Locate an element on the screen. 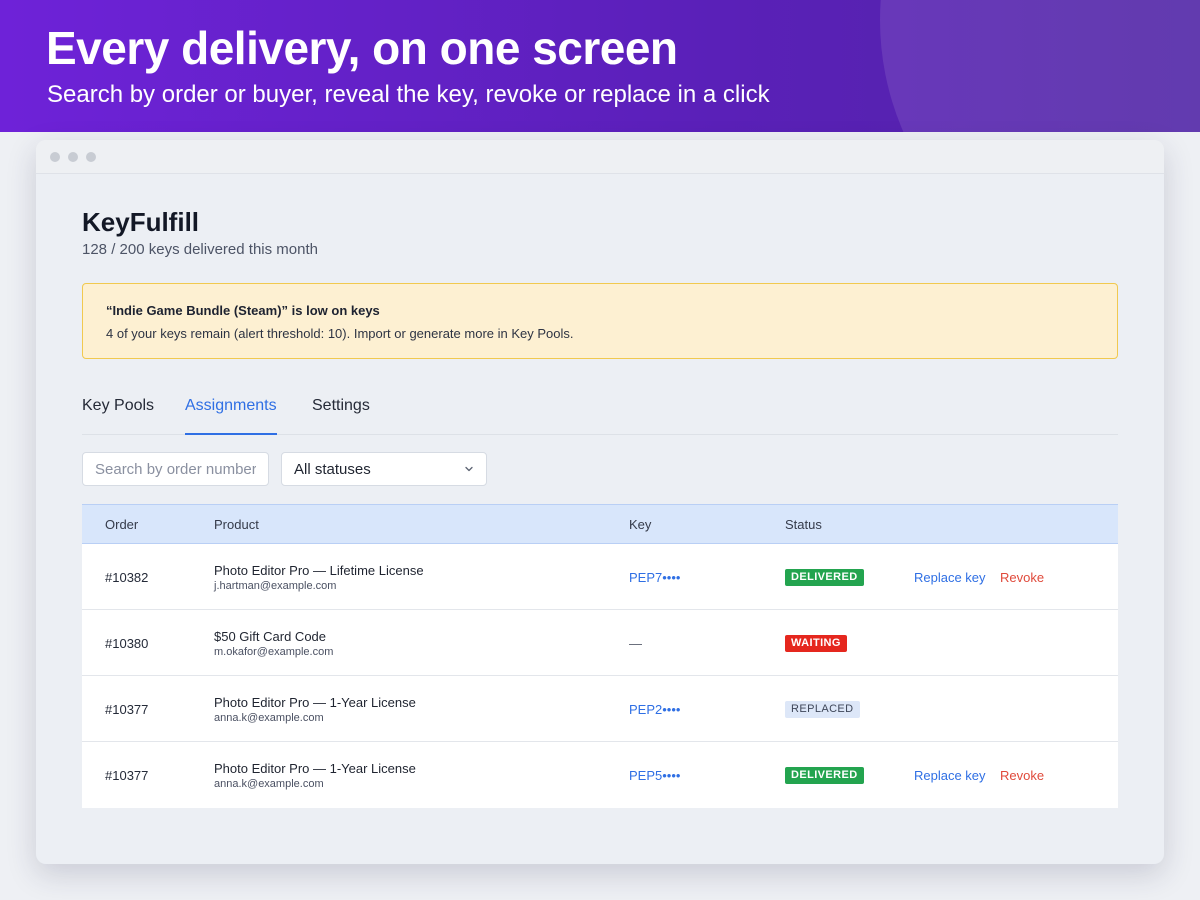 The image size is (1200, 900). tab-key-pools: Key Pools is located at coordinates (118, 416).